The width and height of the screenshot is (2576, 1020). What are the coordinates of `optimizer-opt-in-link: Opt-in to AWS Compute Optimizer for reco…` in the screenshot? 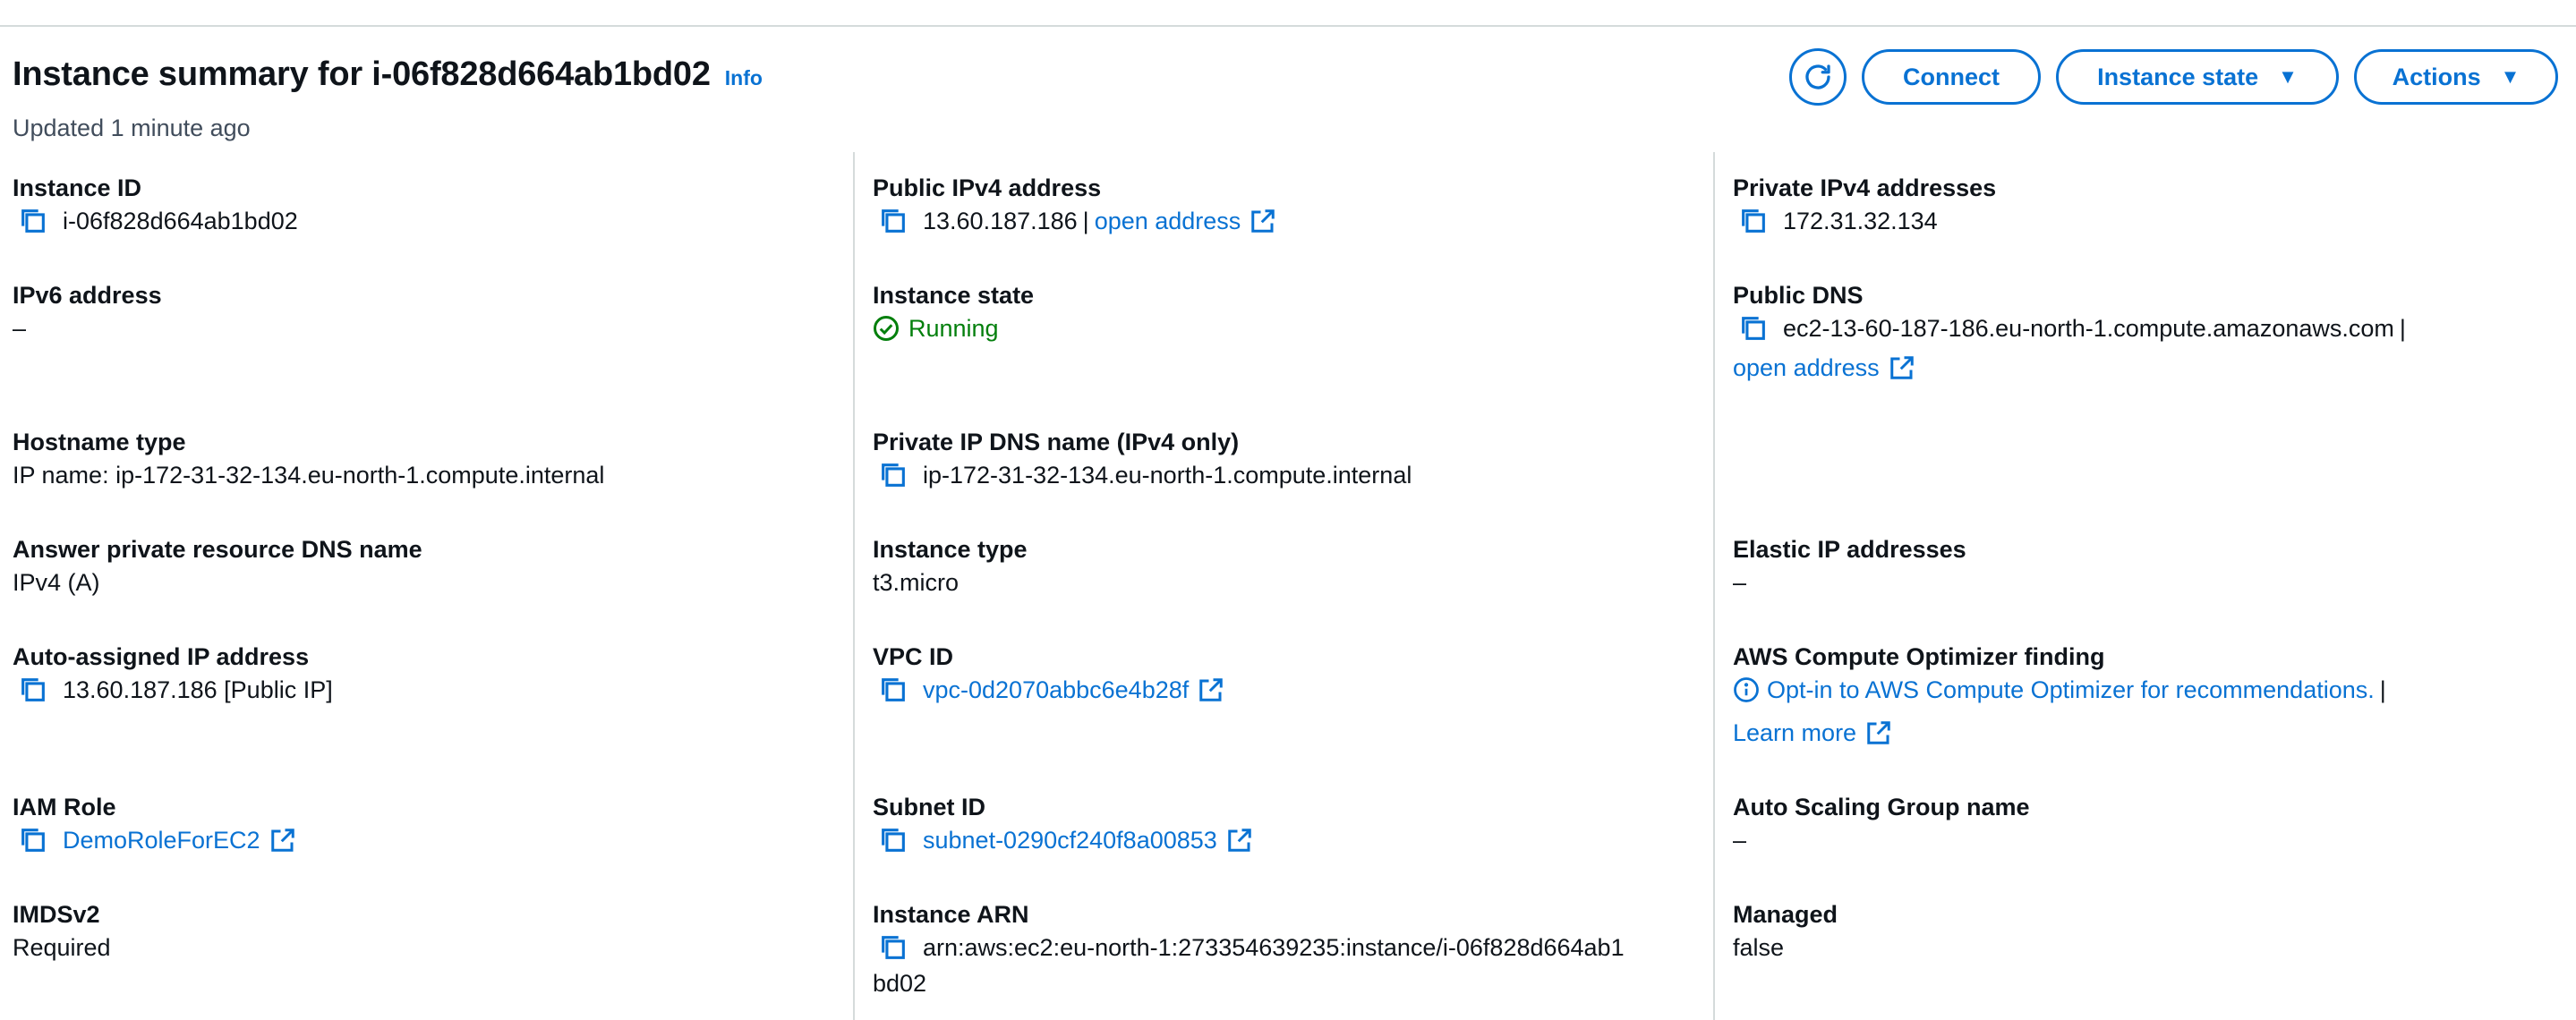 It's located at (2071, 690).